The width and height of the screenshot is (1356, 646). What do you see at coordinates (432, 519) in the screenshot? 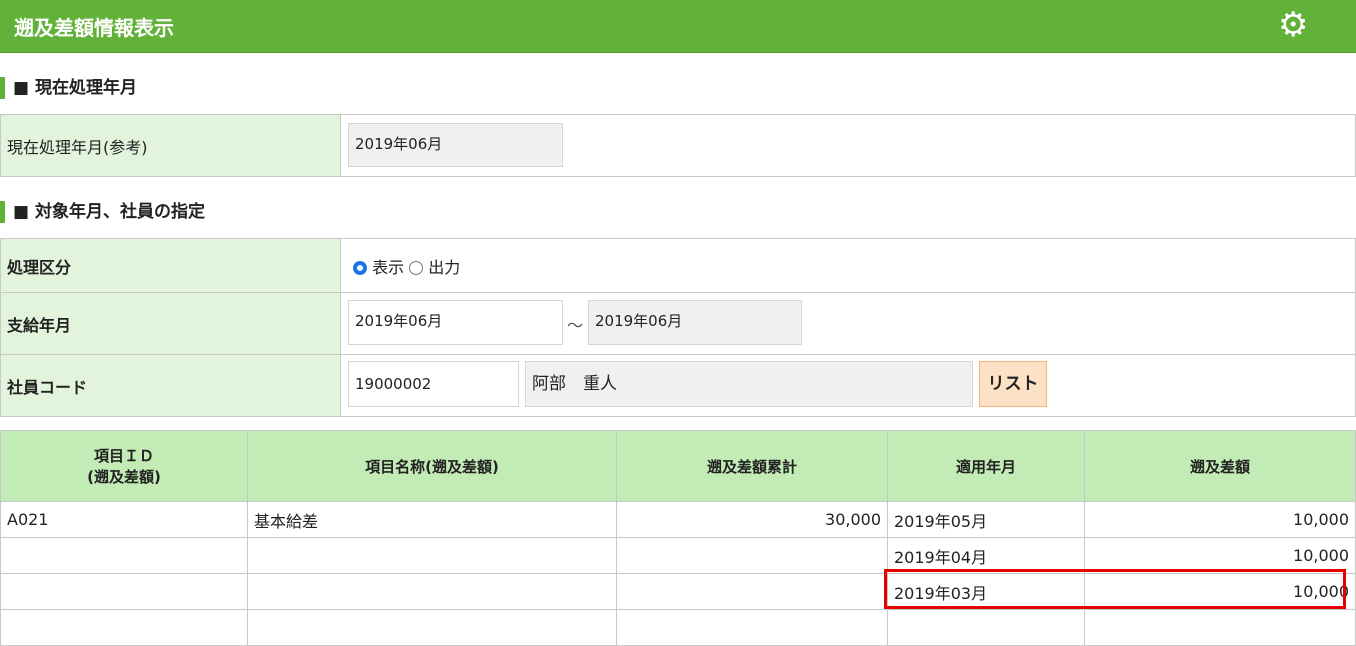
I see `cell: 基本給差` at bounding box center [432, 519].